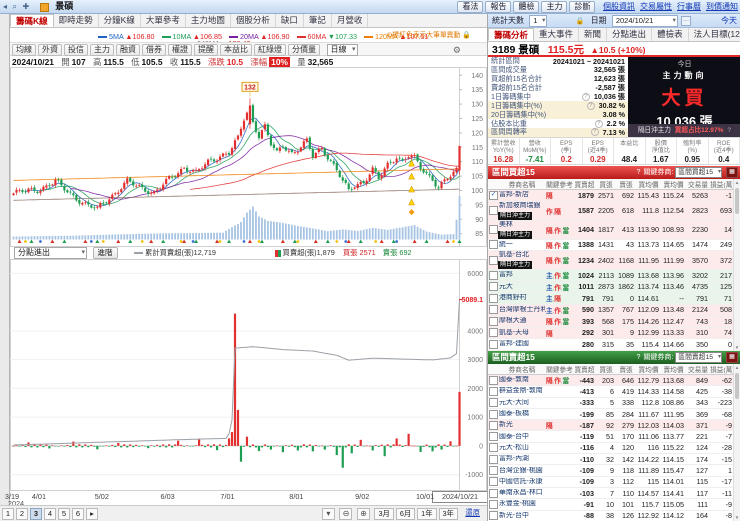  I want to click on table-row: 中國信託-永康 -109 3 112 115 114.01 115 -17, so click(614, 482).